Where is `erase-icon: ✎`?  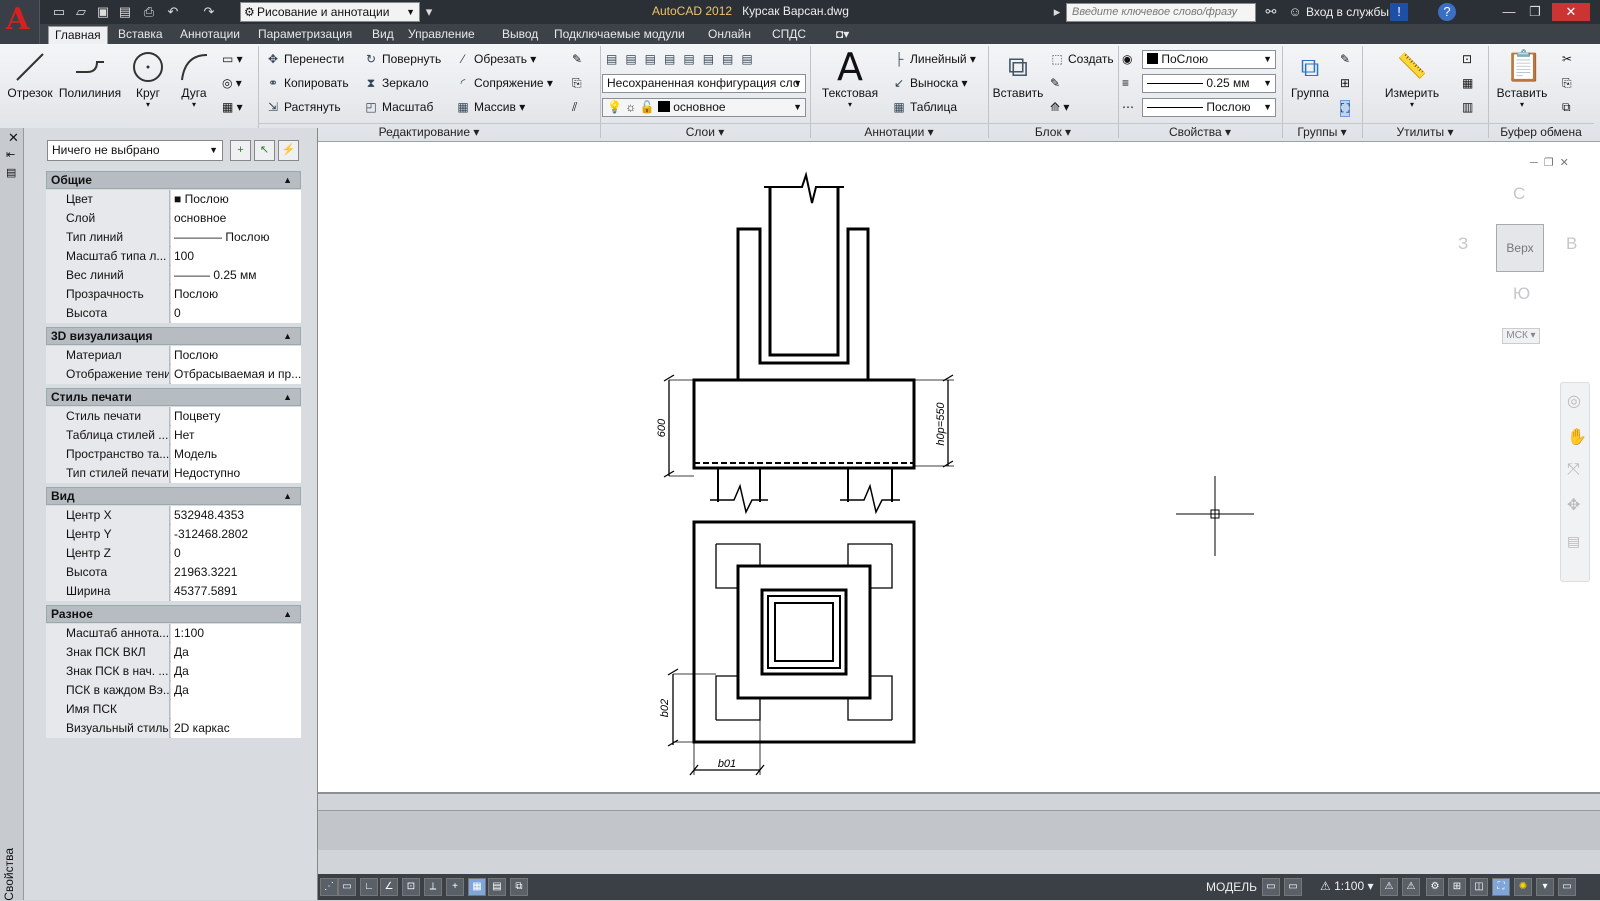
erase-icon: ✎ is located at coordinates (577, 59).